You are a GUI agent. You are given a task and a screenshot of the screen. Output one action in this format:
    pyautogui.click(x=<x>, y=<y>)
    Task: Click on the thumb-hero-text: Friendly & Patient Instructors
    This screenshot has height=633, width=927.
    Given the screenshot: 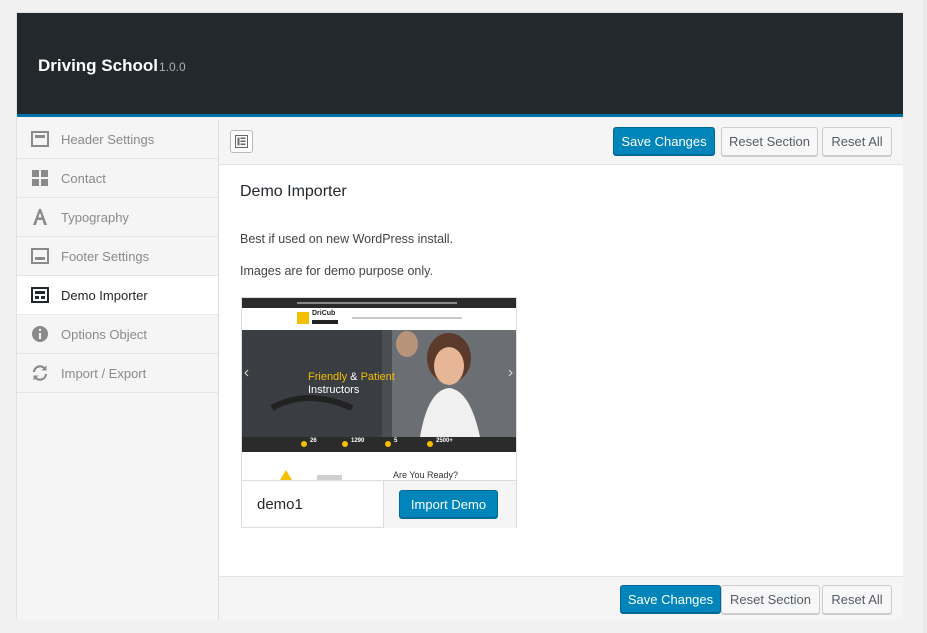 What is the action you would take?
    pyautogui.click(x=351, y=384)
    